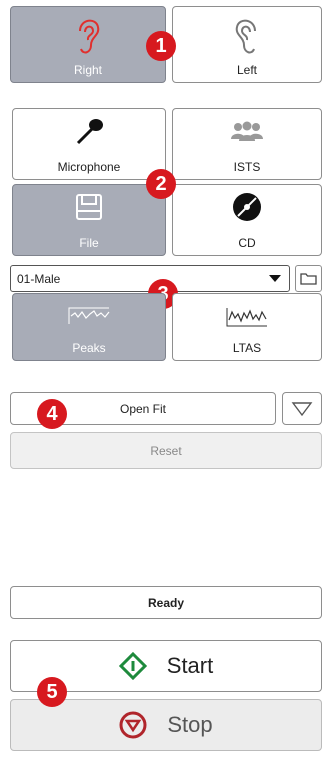 This screenshot has width=325, height=757. Describe the element at coordinates (133, 725) in the screenshot. I see `stop-circle-icon` at that location.